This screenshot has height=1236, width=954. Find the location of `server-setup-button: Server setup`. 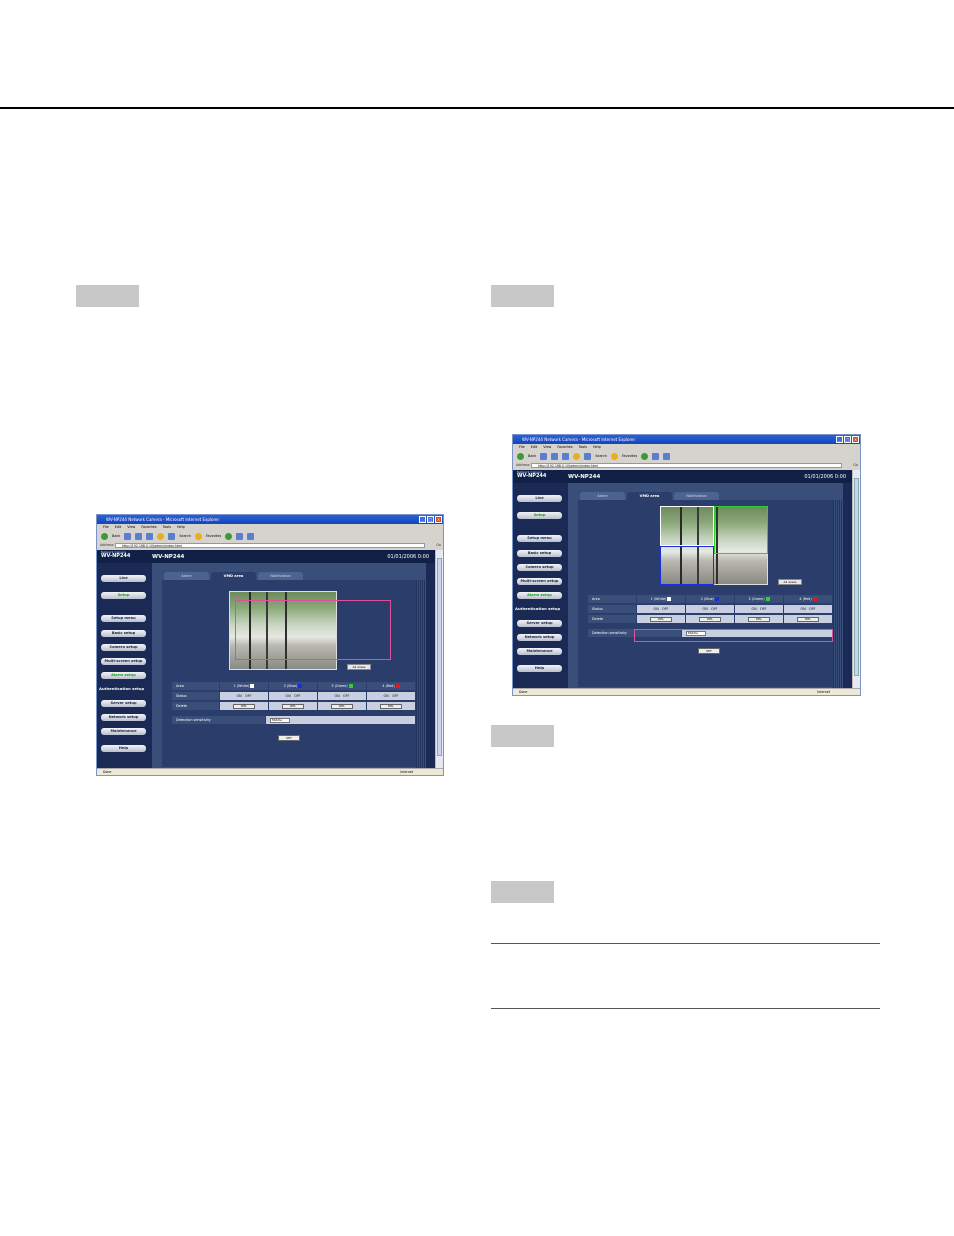

server-setup-button: Server setup is located at coordinates (539, 623).